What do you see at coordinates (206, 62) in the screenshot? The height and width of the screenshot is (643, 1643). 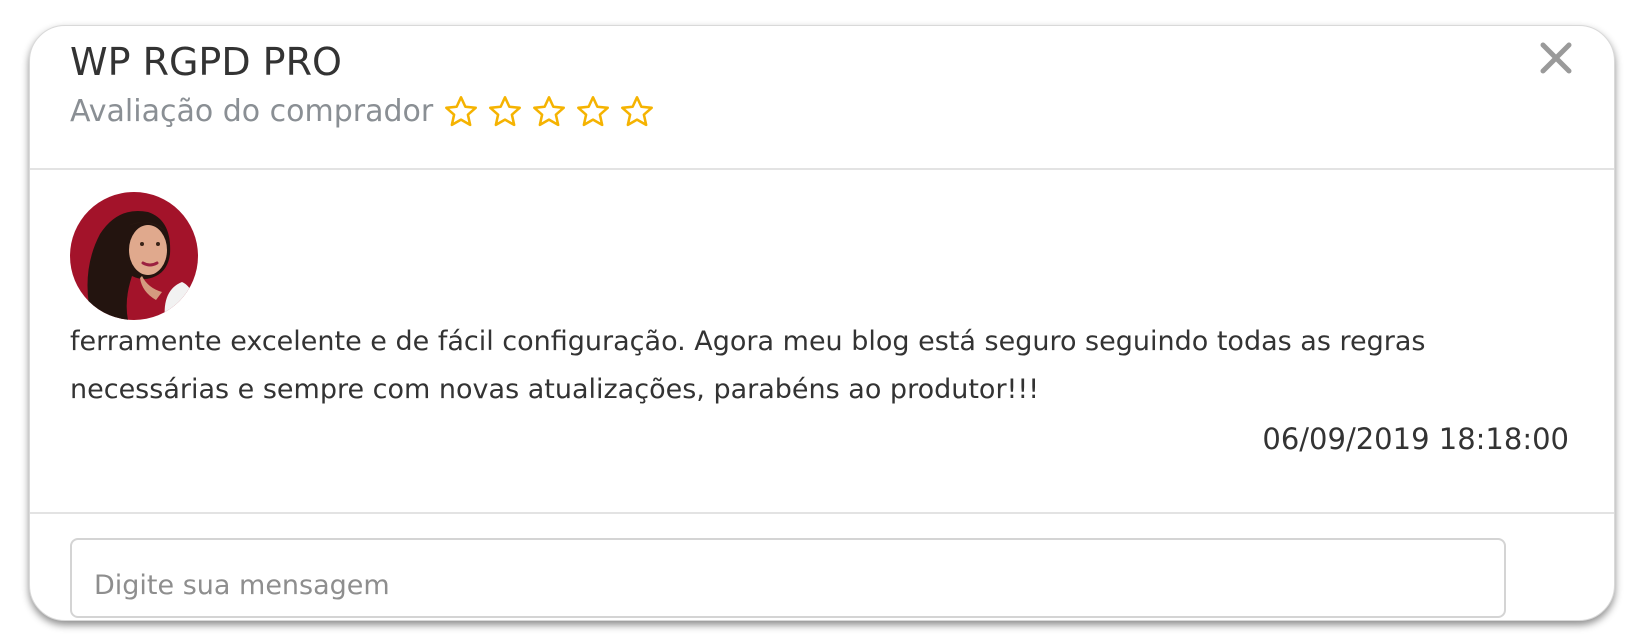 I see `modal-title: WP RGPD PRO` at bounding box center [206, 62].